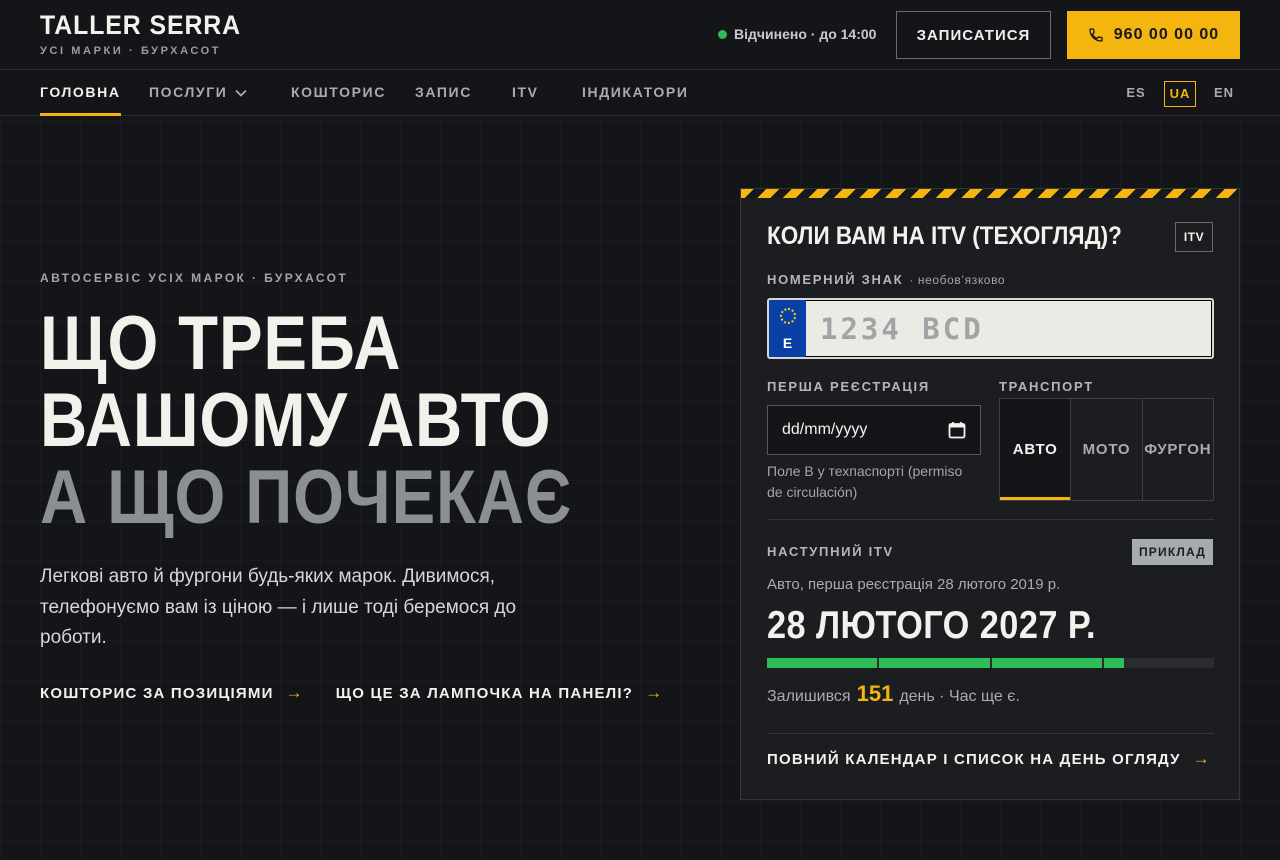 The height and width of the screenshot is (860, 1280). What do you see at coordinates (338, 93) in the screenshot?
I see `nav-item-estimate: КОШТОРИС` at bounding box center [338, 93].